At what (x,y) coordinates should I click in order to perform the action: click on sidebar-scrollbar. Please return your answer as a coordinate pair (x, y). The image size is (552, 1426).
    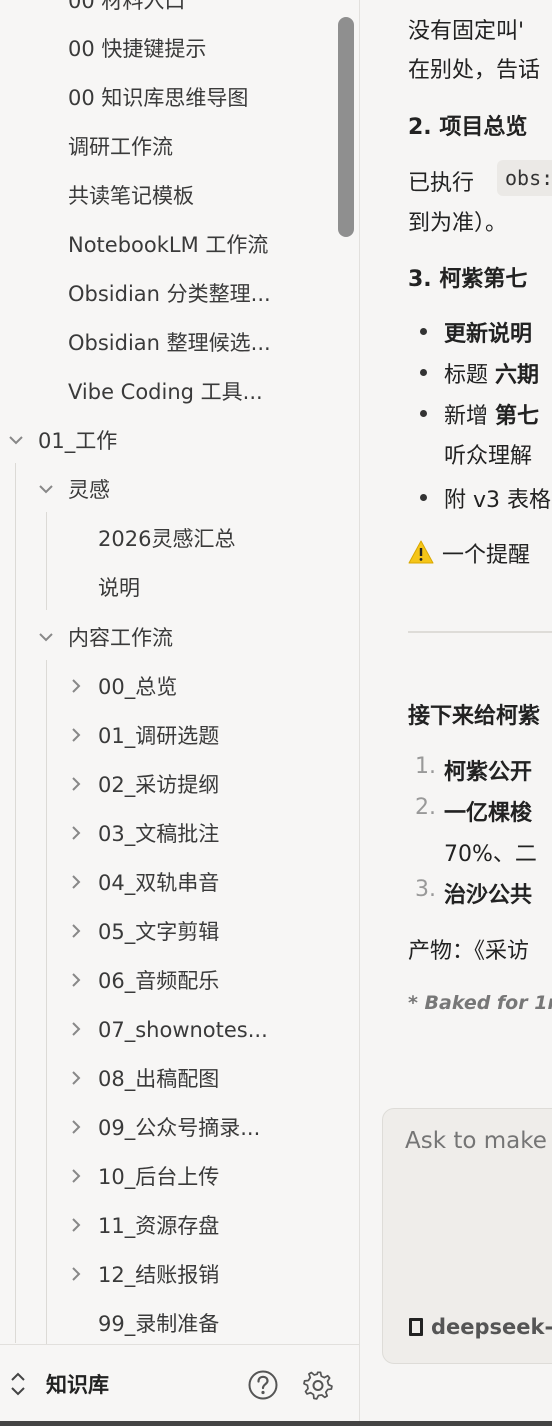
    Looking at the image, I should click on (346, 127).